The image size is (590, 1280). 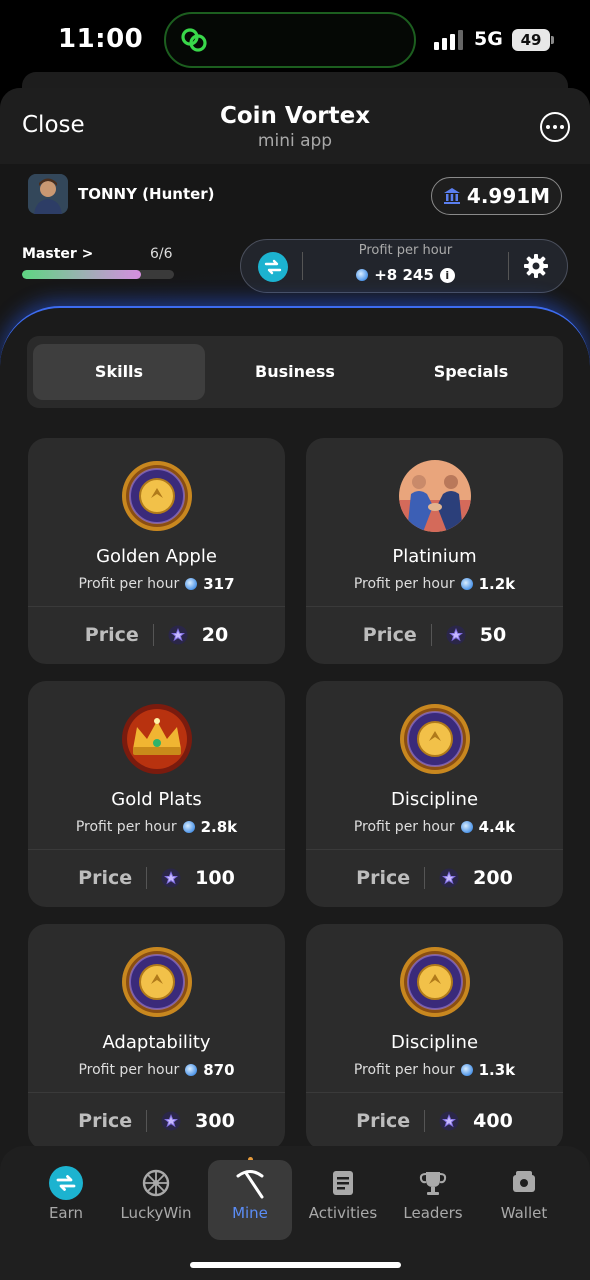 I want to click on card-name: Golden Apple, so click(x=156, y=556).